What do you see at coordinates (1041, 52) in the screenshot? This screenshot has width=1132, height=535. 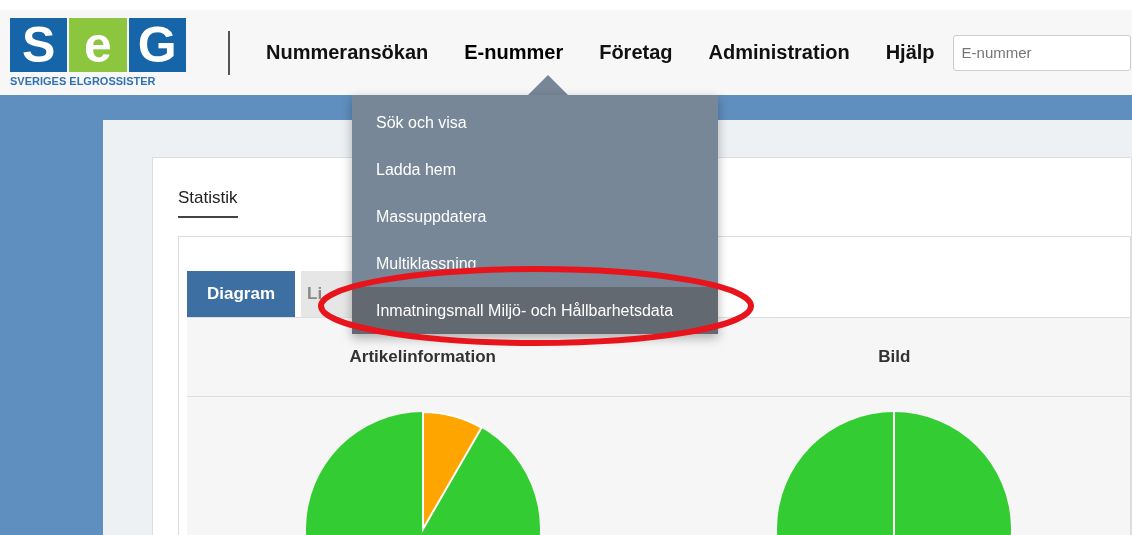 I see `search-field: E-nummer` at bounding box center [1041, 52].